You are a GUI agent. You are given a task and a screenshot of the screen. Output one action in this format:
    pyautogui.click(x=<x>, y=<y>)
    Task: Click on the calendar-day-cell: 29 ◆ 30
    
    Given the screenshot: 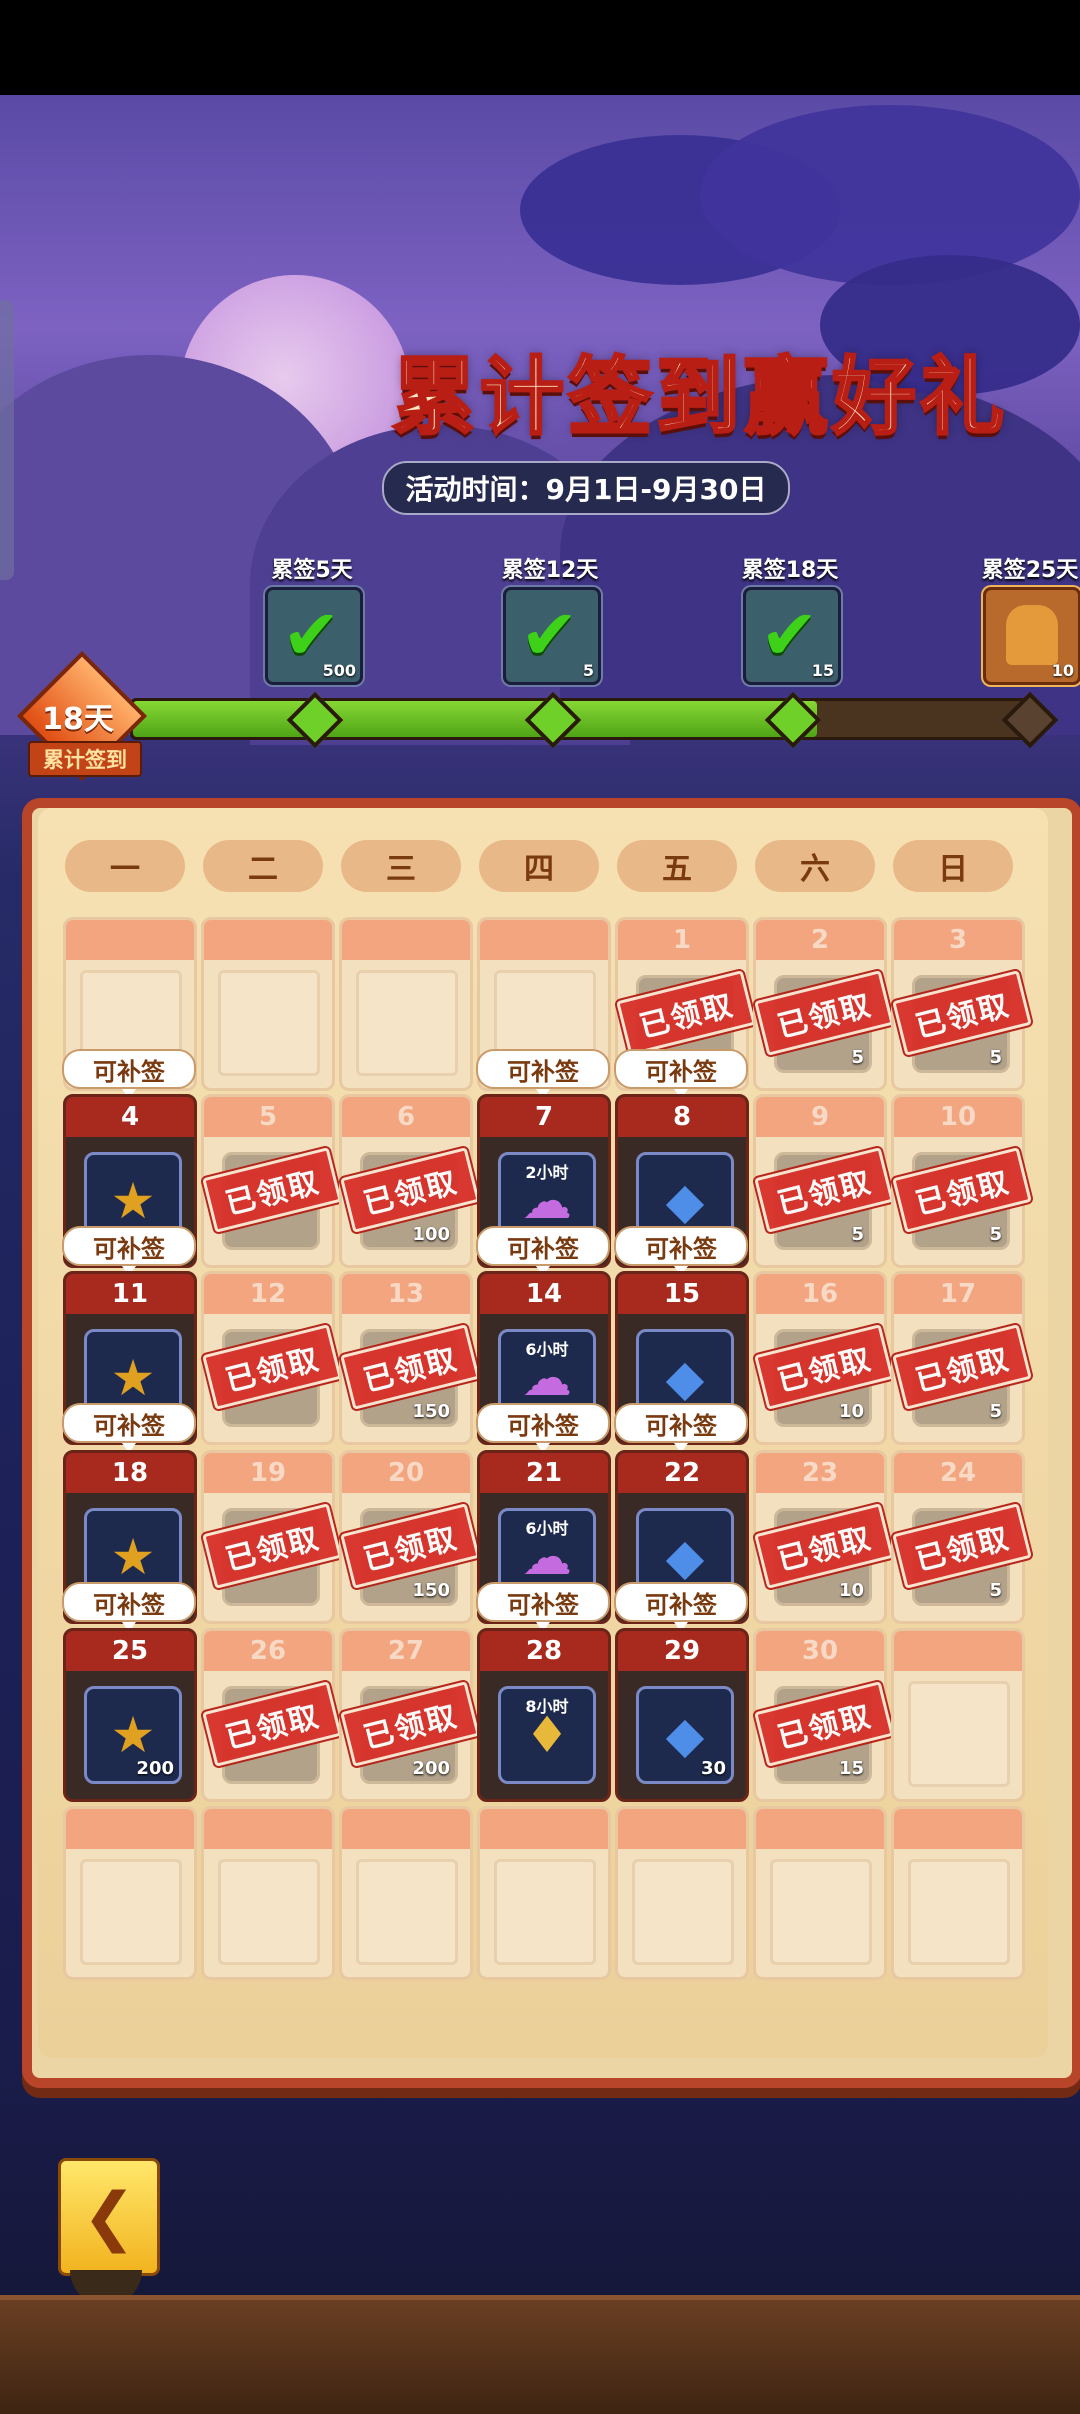 What is the action you would take?
    pyautogui.click(x=682, y=1715)
    